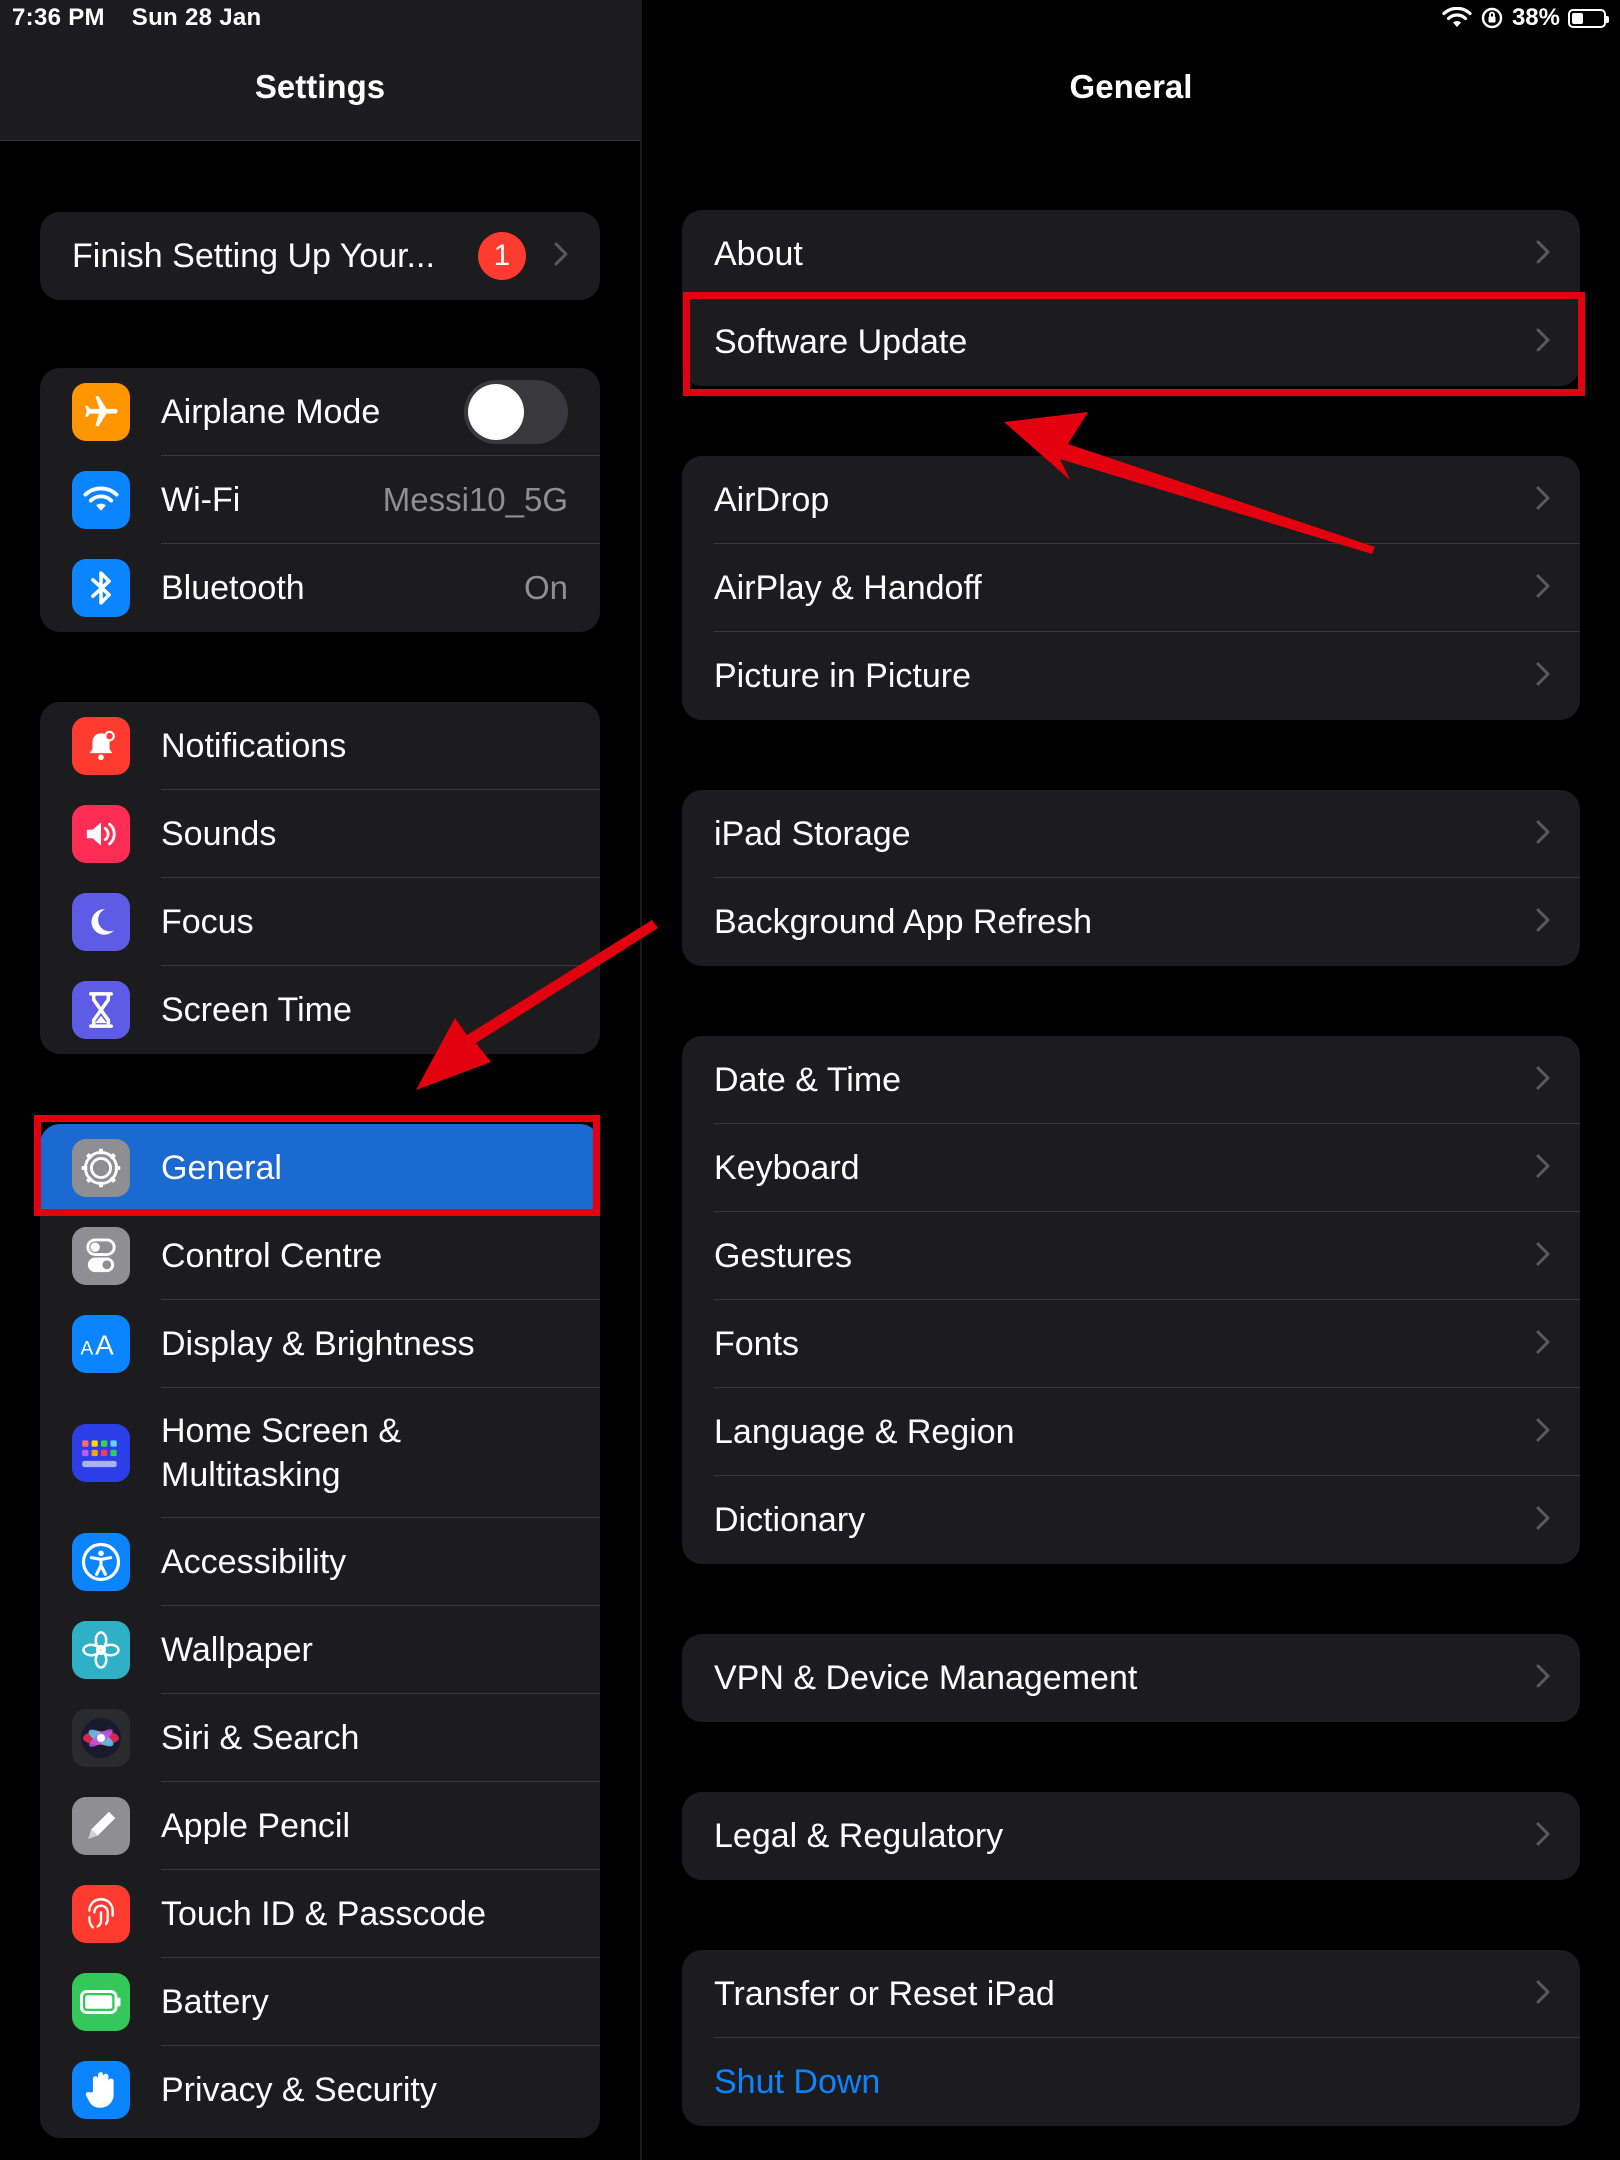 The width and height of the screenshot is (1620, 2160). I want to click on detail-group: About Software Update, so click(1131, 298).